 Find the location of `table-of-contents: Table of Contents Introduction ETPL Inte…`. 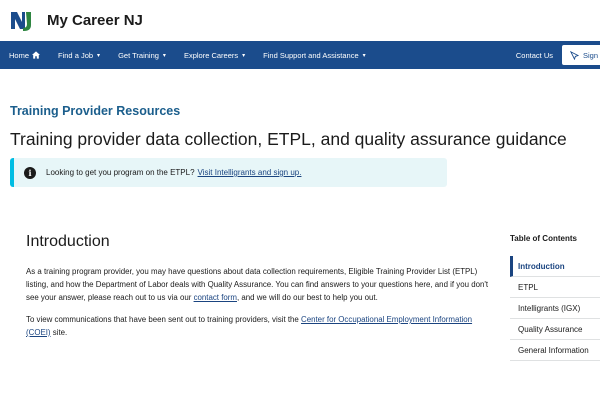

table-of-contents: Table of Contents Introduction ETPL Inte… is located at coordinates (555, 297).